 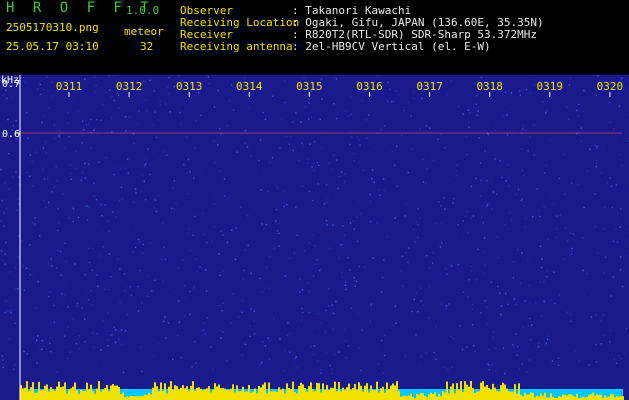 What do you see at coordinates (309, 86) in the screenshot?
I see `x-tick-label: 0315` at bounding box center [309, 86].